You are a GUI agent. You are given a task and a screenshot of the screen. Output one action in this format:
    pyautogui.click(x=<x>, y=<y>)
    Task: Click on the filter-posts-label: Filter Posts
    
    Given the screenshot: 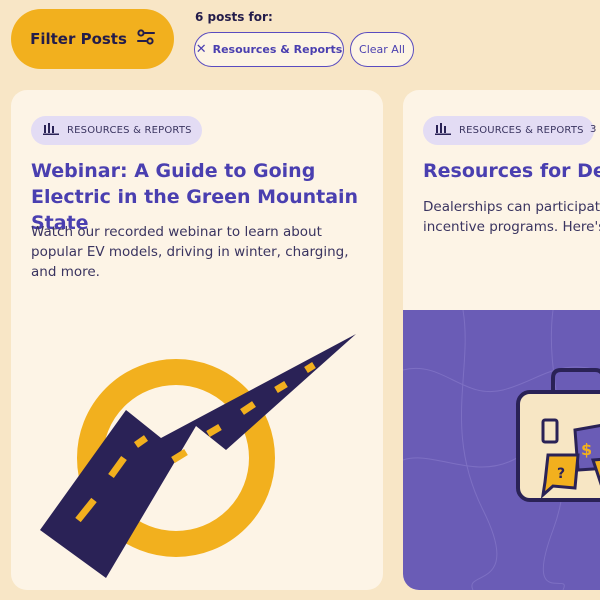 What is the action you would take?
    pyautogui.click(x=78, y=39)
    